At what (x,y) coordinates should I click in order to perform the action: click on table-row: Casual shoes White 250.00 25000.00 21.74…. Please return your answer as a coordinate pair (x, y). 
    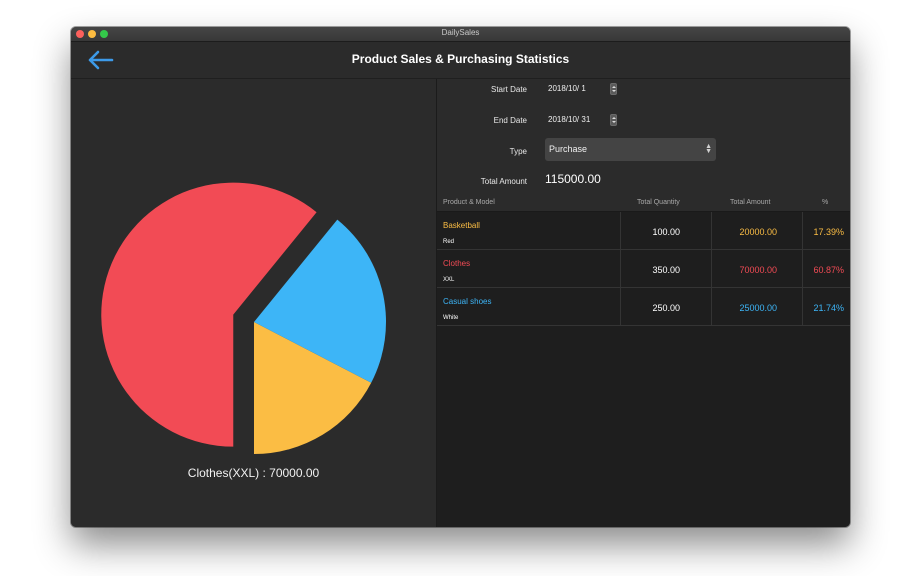
    Looking at the image, I should click on (643, 307).